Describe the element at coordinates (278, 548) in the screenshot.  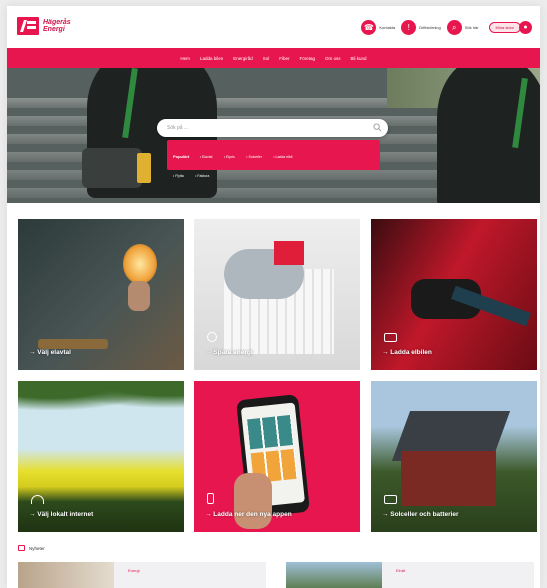
I see `news-header: Nyheter` at that location.